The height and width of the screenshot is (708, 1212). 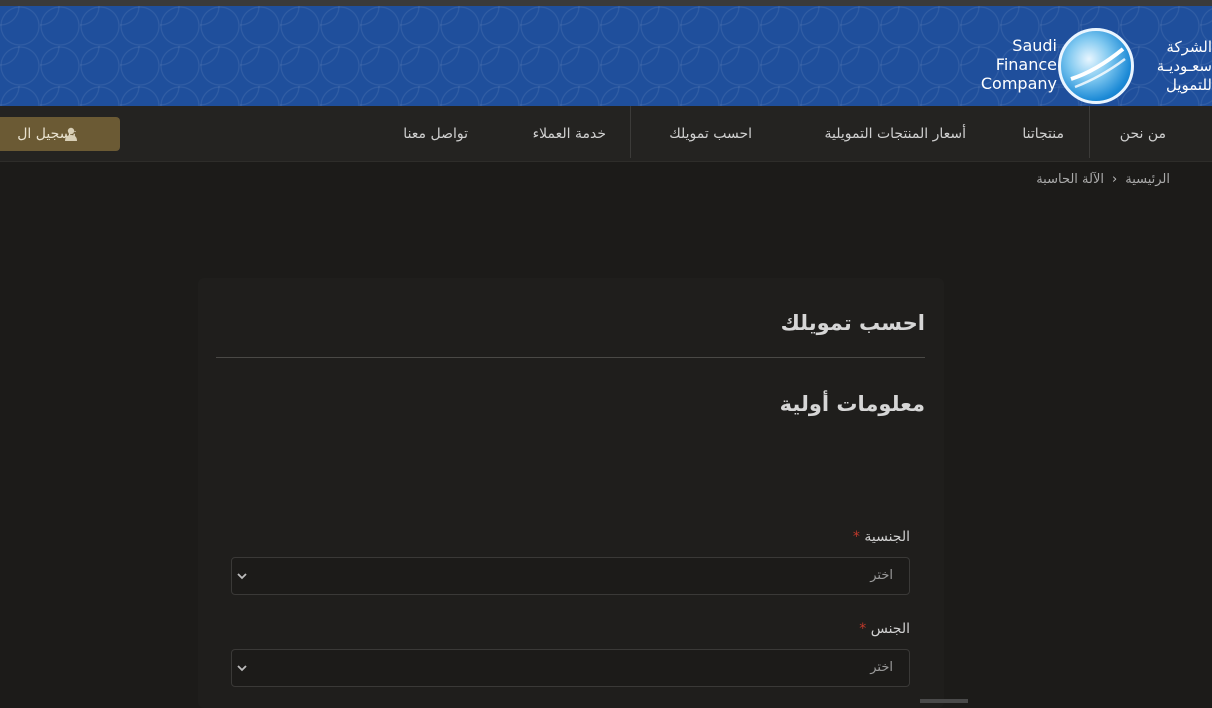 What do you see at coordinates (1189, 47) in the screenshot?
I see `logo-ar-line-1: الشركة` at bounding box center [1189, 47].